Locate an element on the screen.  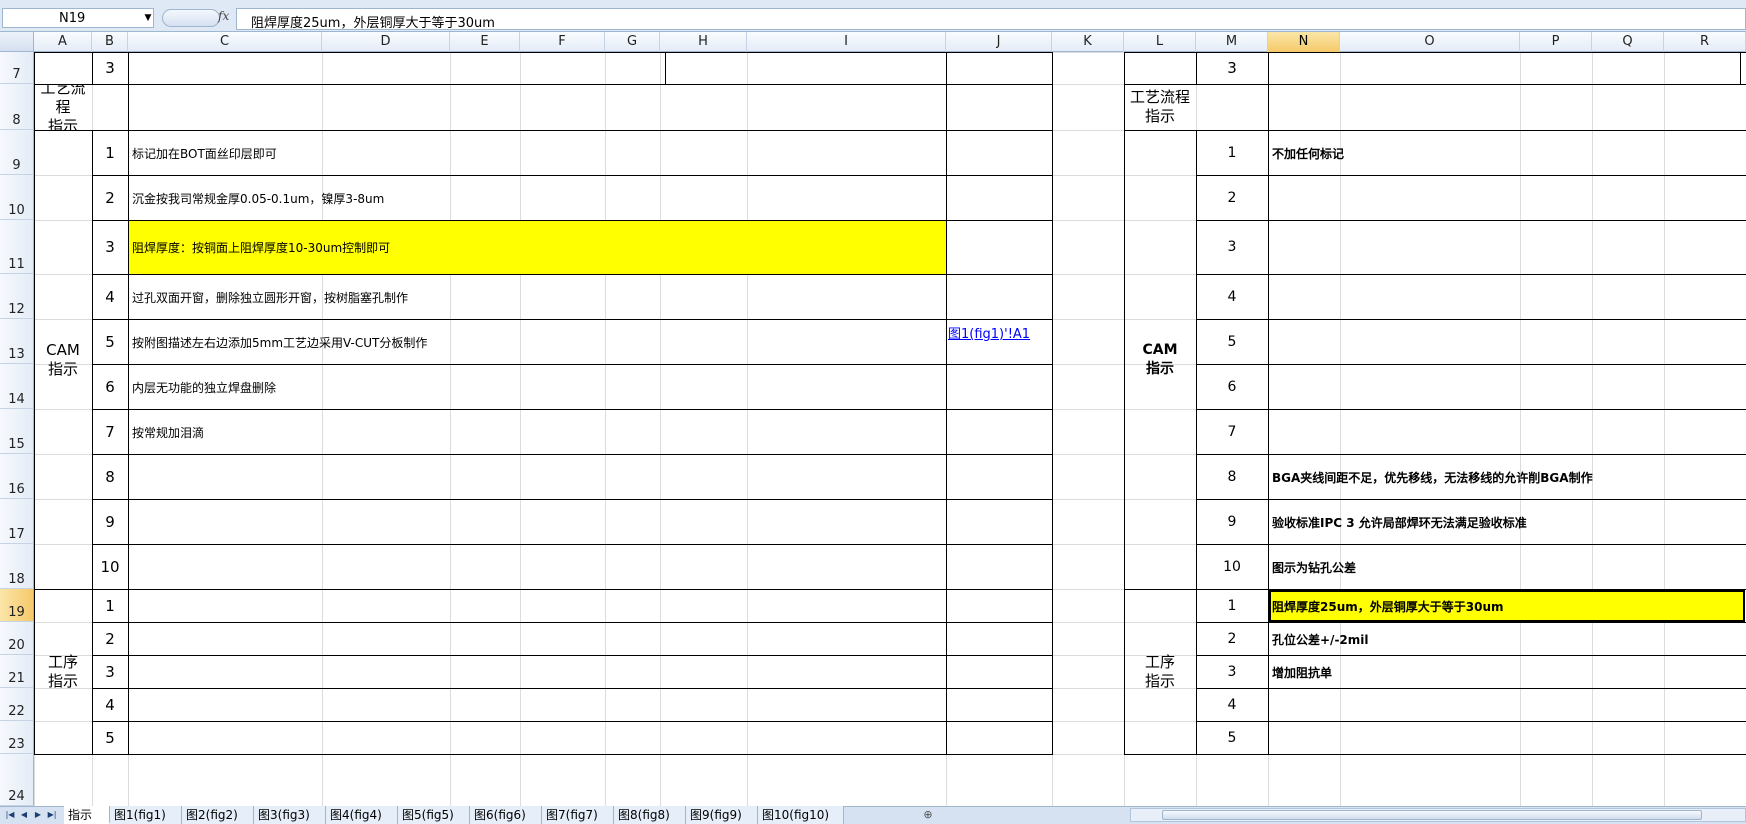
sheet-tab: 图7(fig7) is located at coordinates (578, 815).